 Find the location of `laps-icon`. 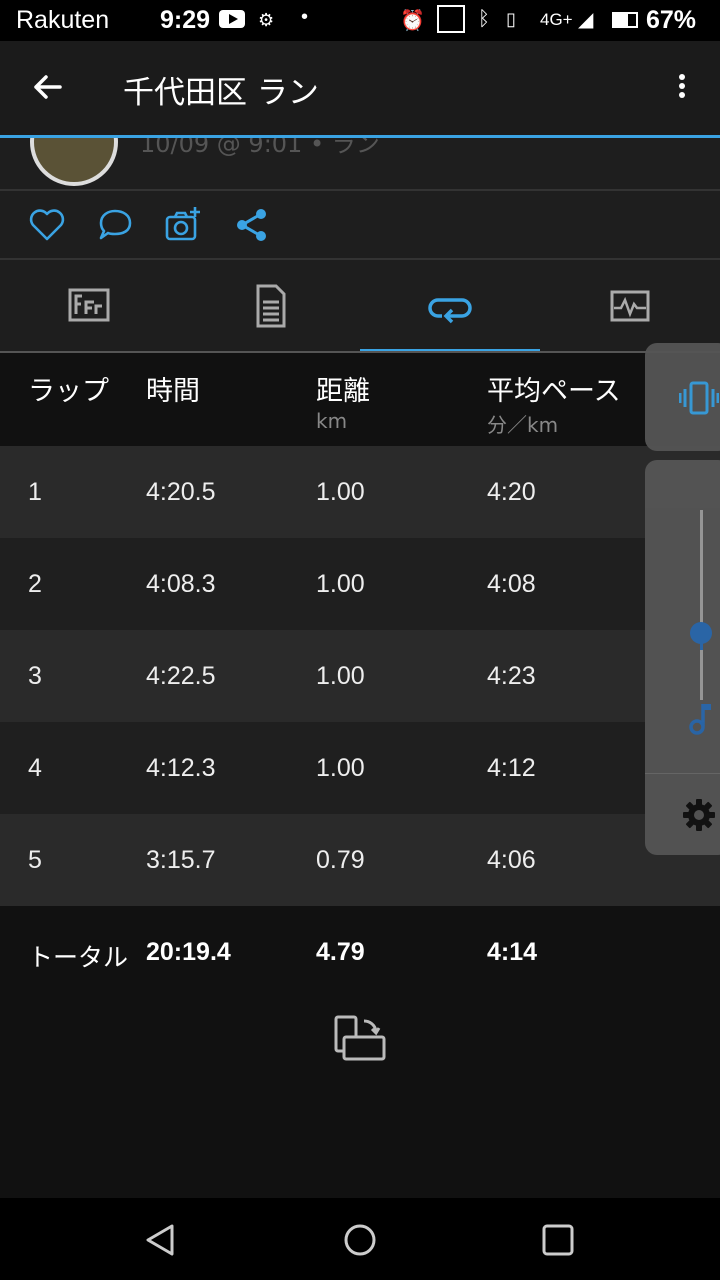

laps-icon is located at coordinates (450, 311).